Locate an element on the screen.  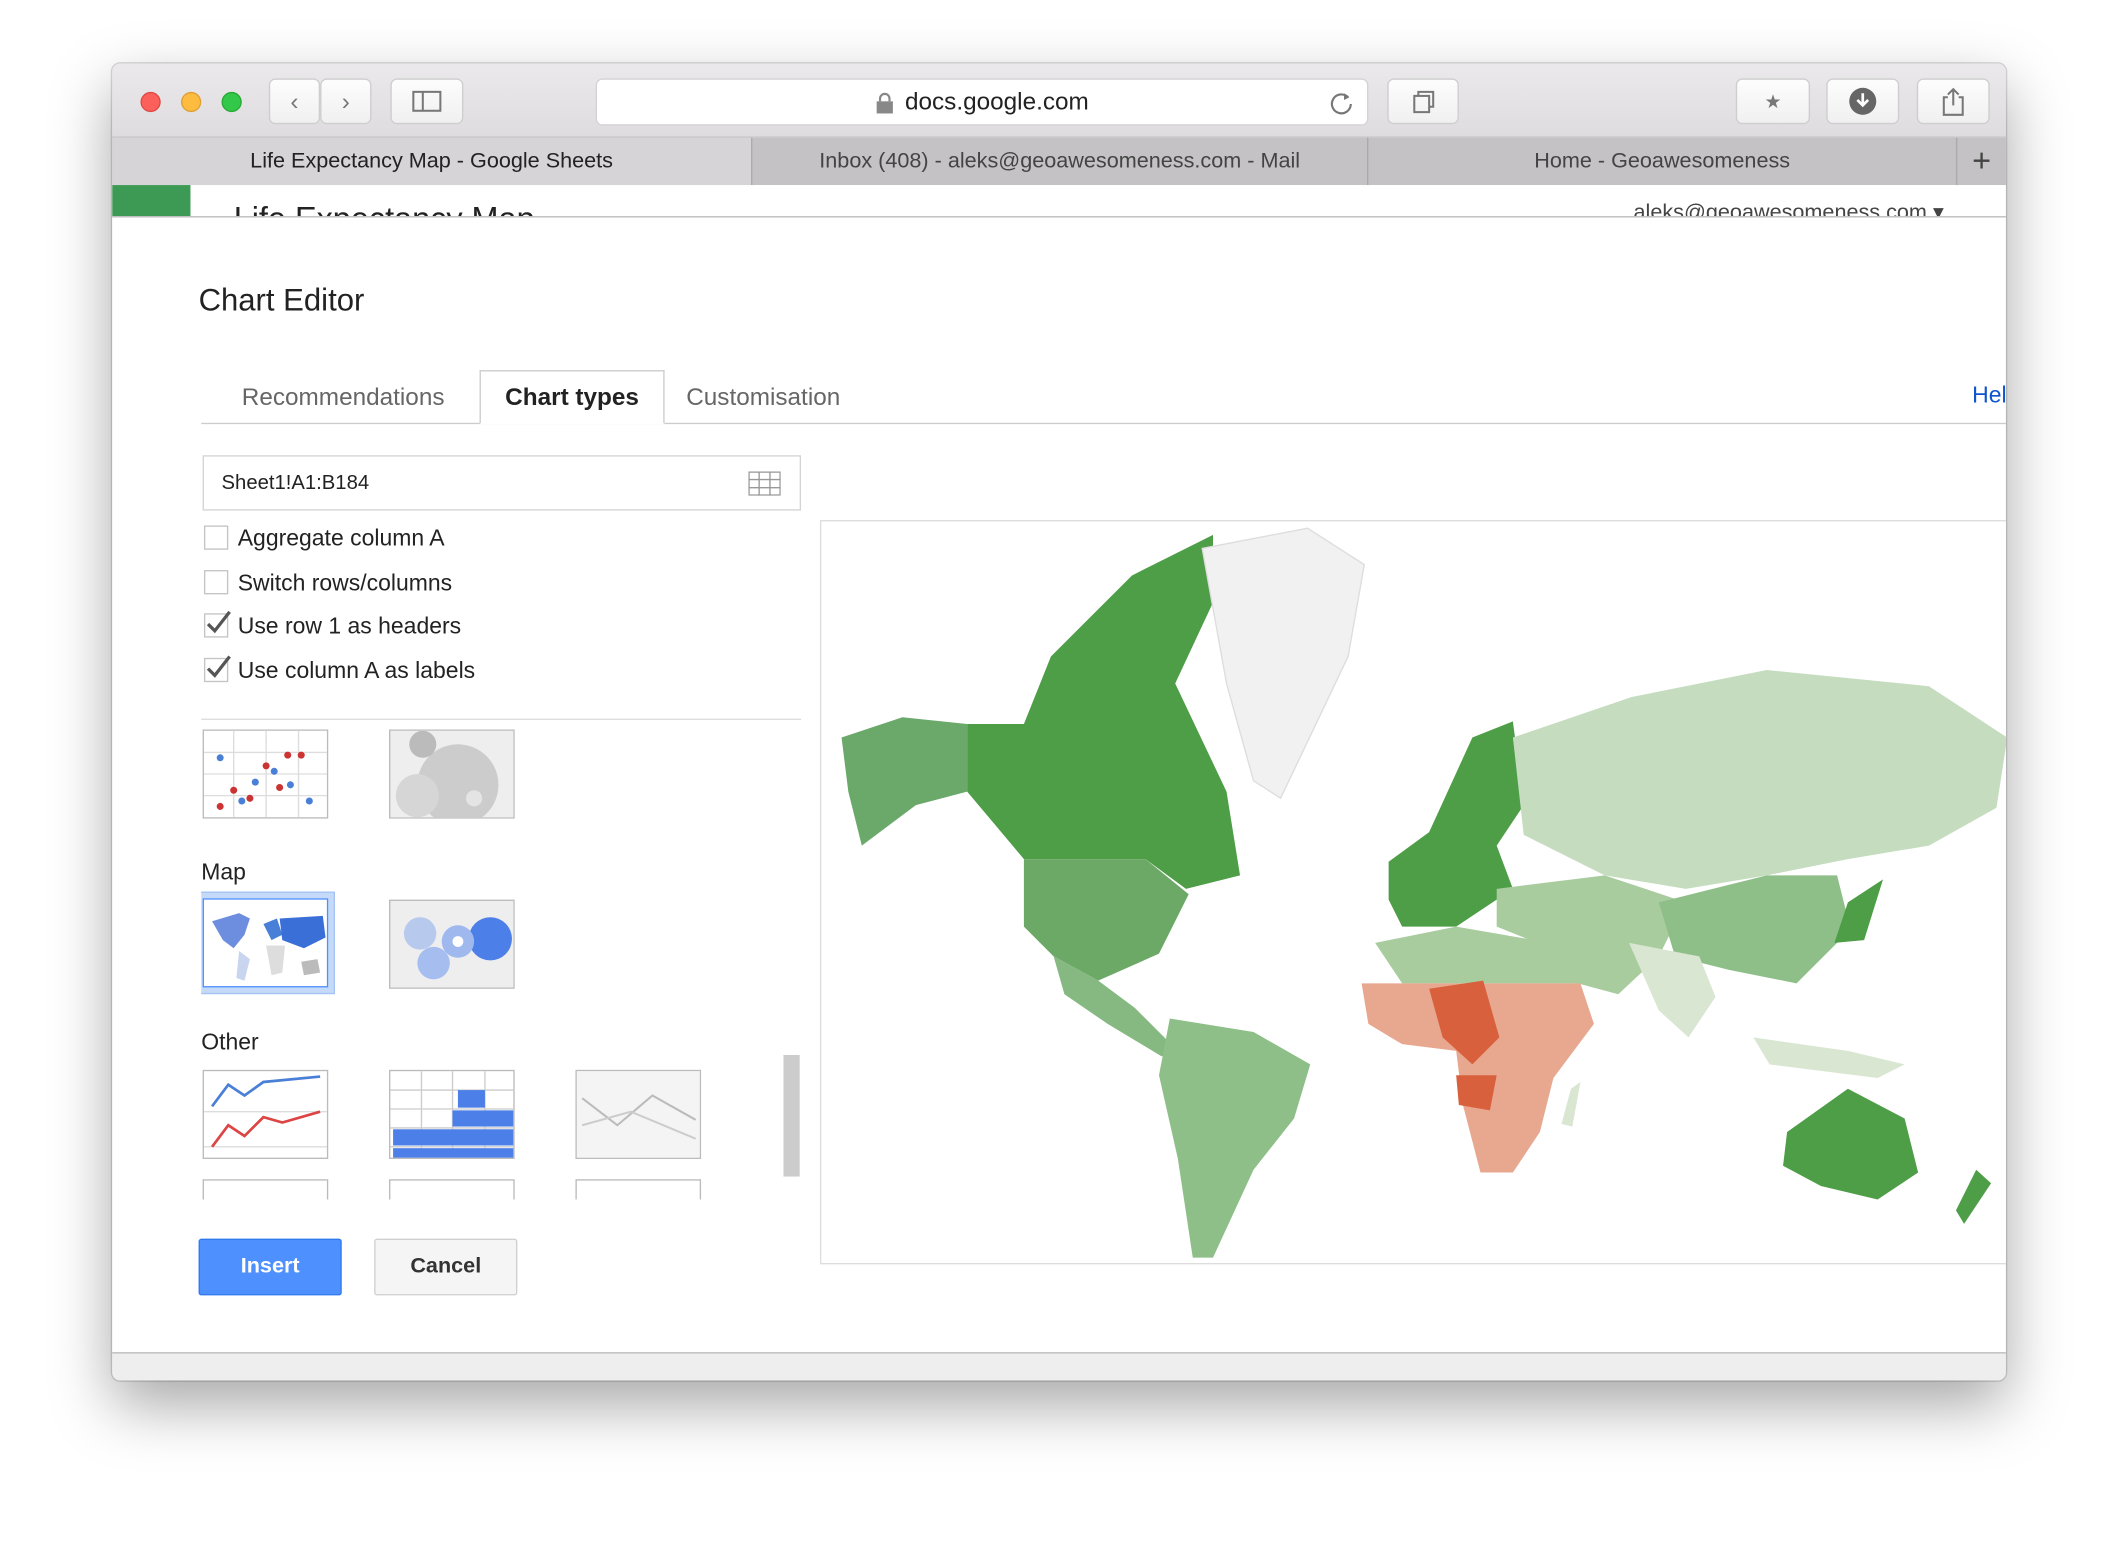
chart-type-list: Map Other is located at coordinates (501, 964).